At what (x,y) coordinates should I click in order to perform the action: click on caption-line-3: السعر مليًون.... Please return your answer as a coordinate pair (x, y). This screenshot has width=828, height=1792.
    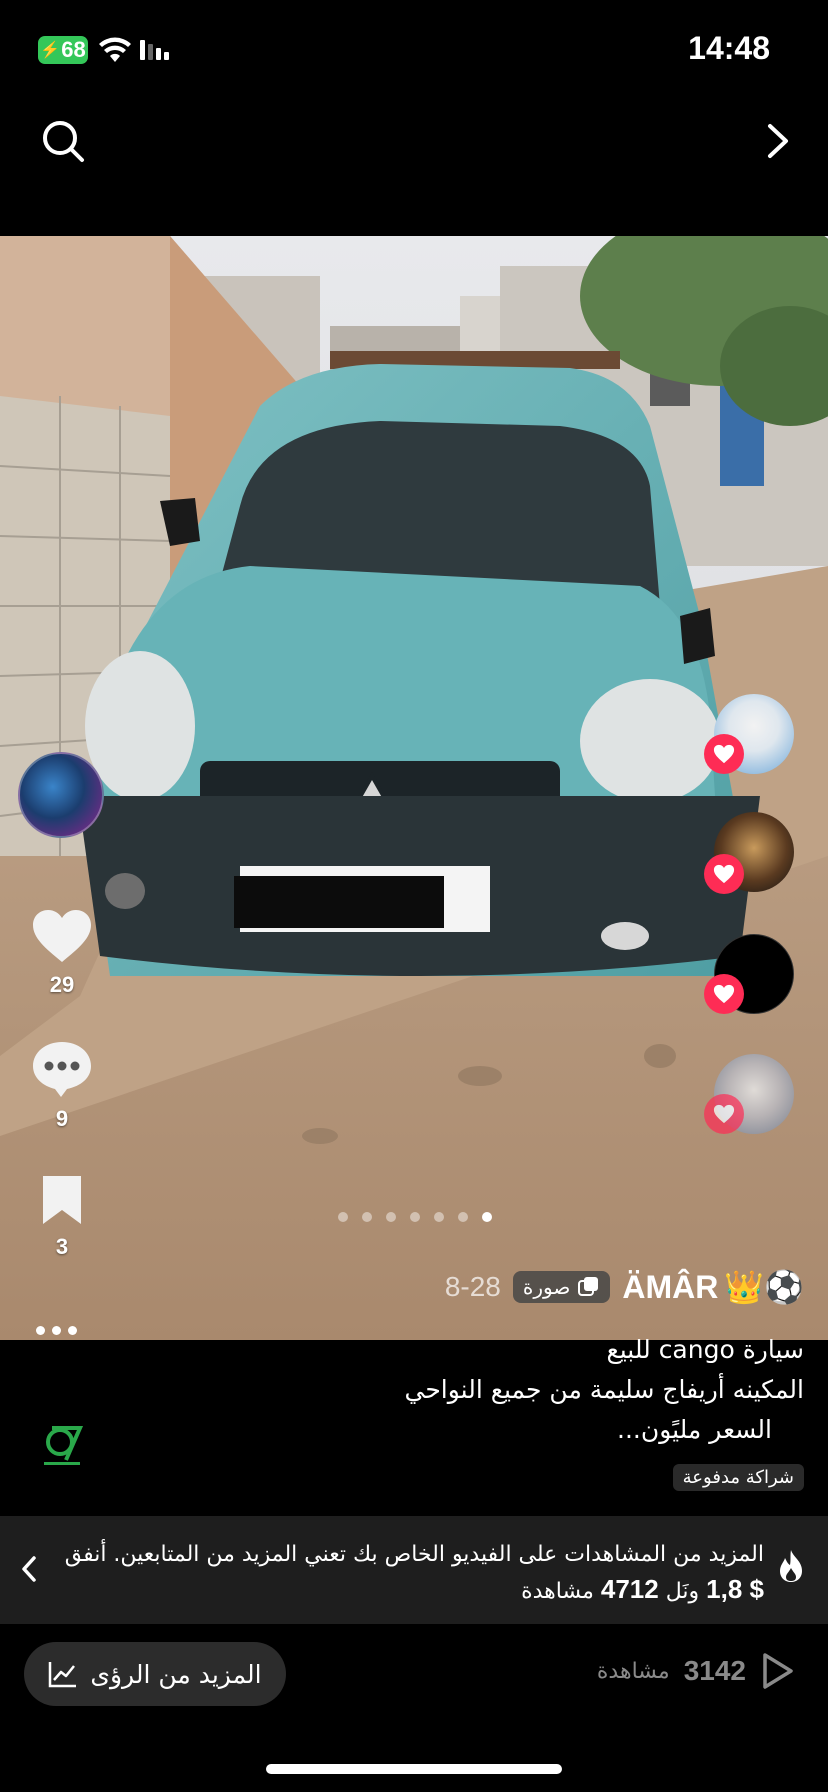
    Looking at the image, I should click on (694, 1429).